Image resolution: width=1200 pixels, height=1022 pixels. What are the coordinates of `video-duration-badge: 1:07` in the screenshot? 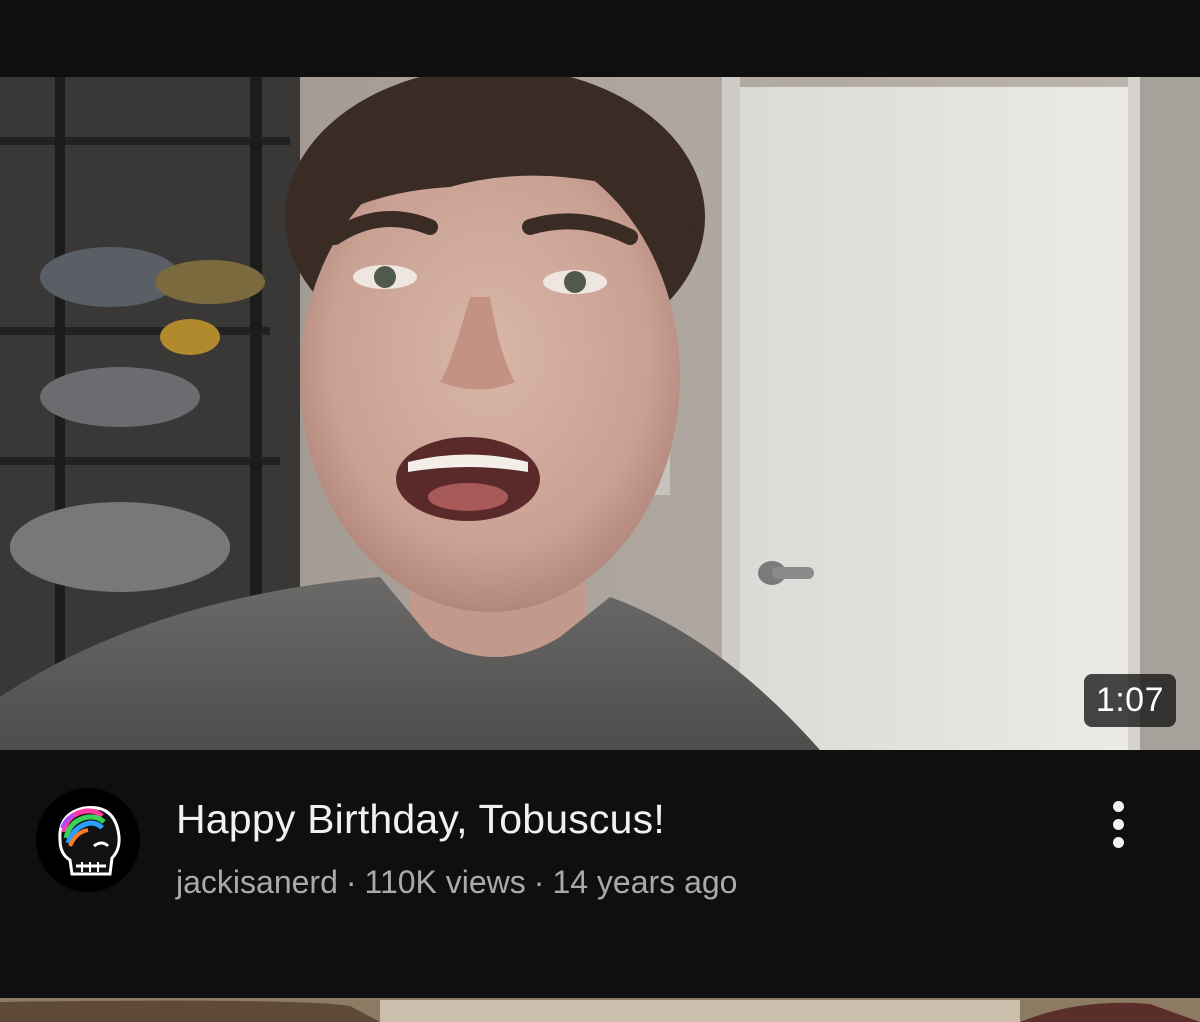 It's located at (1129, 700).